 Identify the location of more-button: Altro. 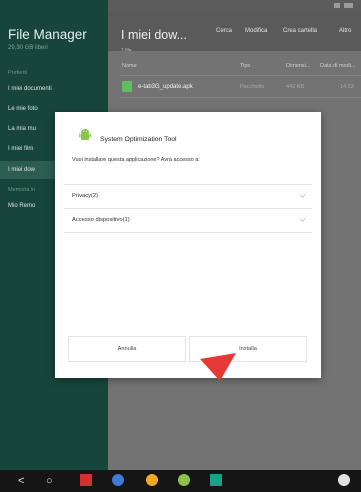
(345, 31).